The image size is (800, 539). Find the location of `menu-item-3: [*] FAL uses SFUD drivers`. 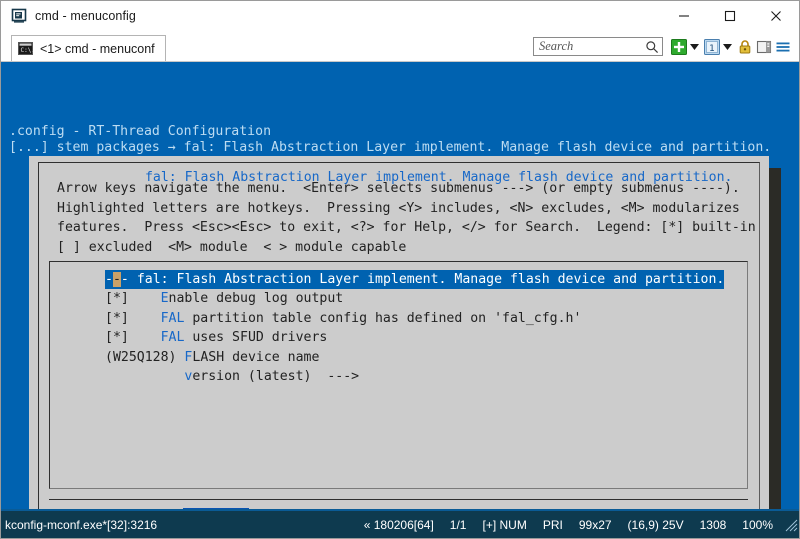

menu-item-3: [*] FAL uses SFUD drivers is located at coordinates (414, 337).